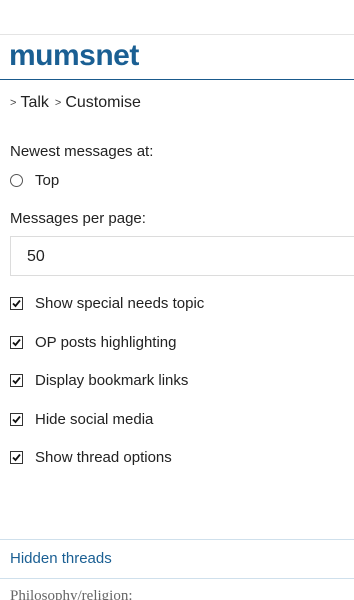 The image size is (354, 600). Describe the element at coordinates (177, 17) in the screenshot. I see `top-bar` at that location.